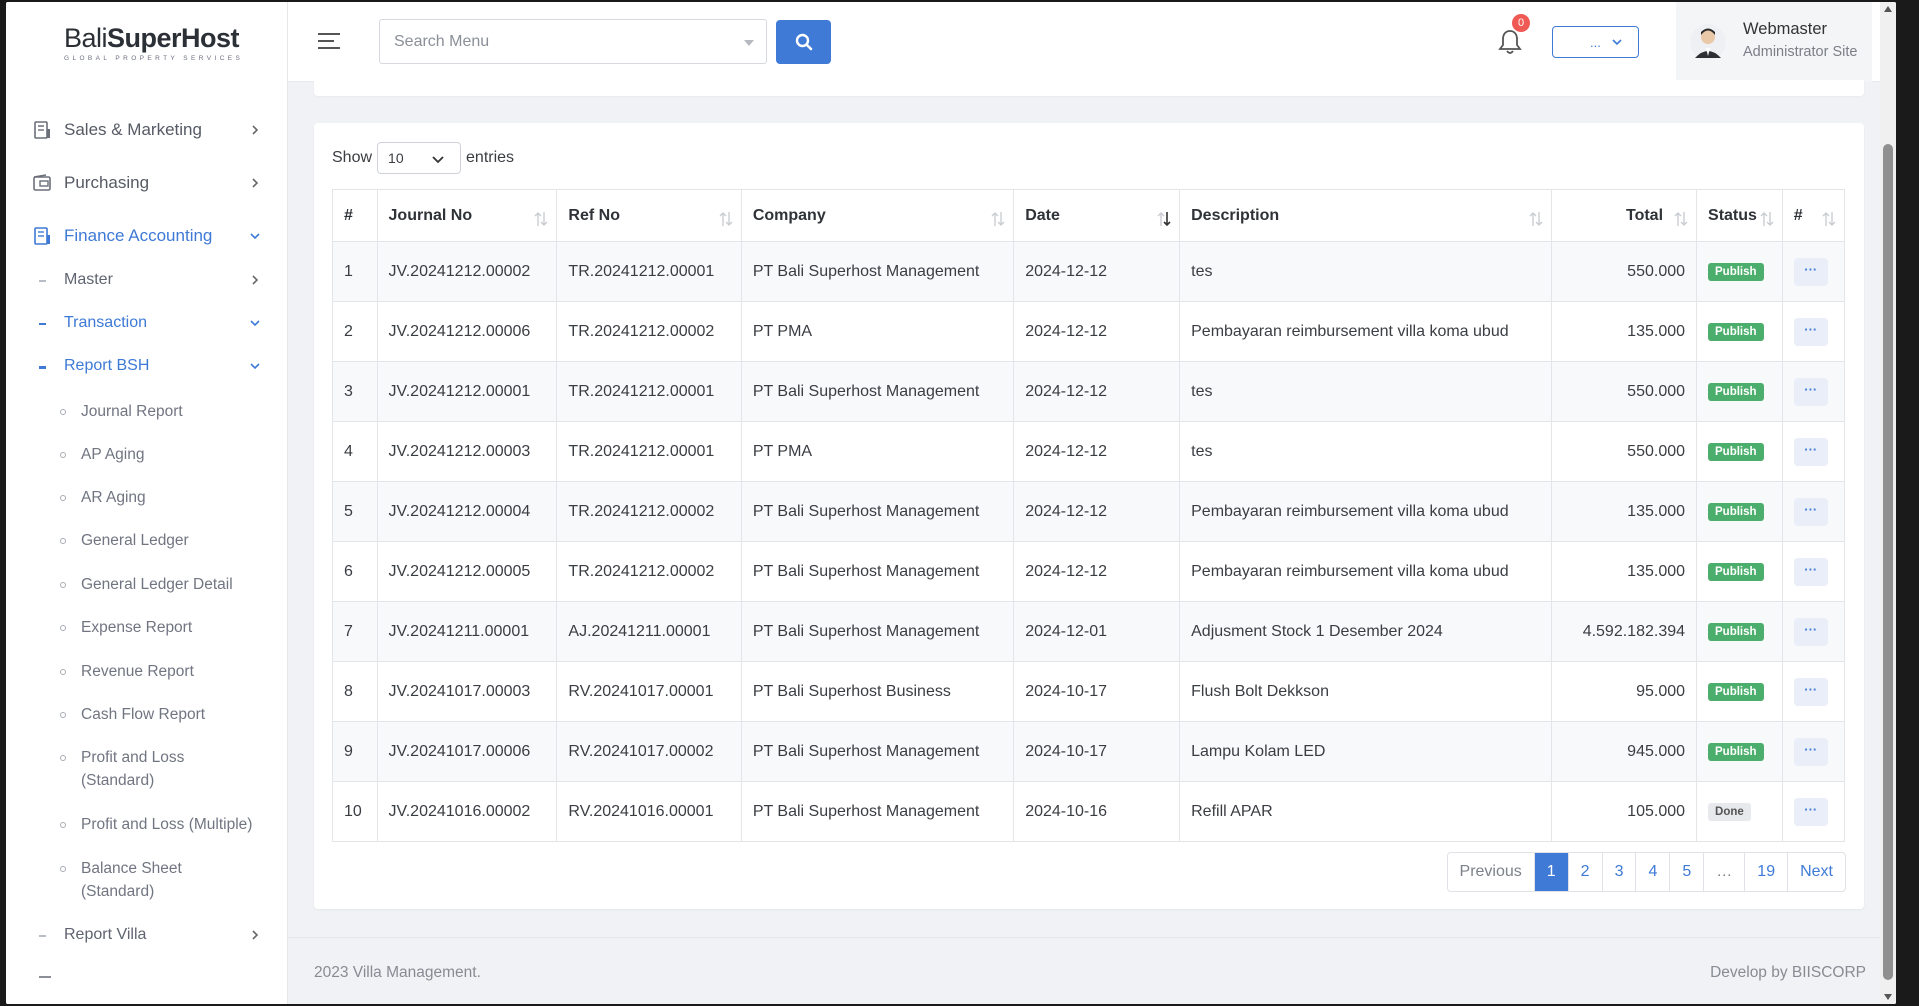  Describe the element at coordinates (1788, 972) in the screenshot. I see `footer-credit: Develop by BIISCORP` at that location.